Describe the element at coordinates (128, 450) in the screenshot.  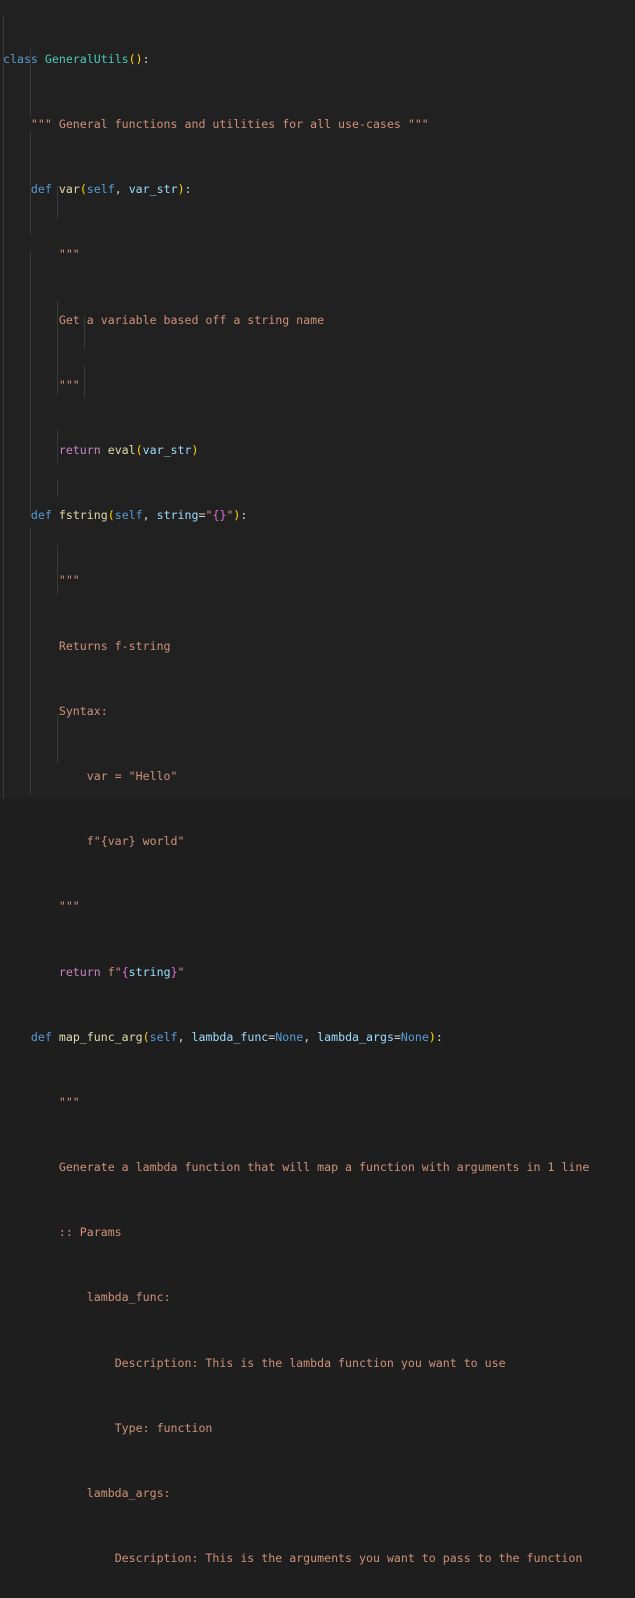
I see `code-line-7: return eval(var_str)` at that location.